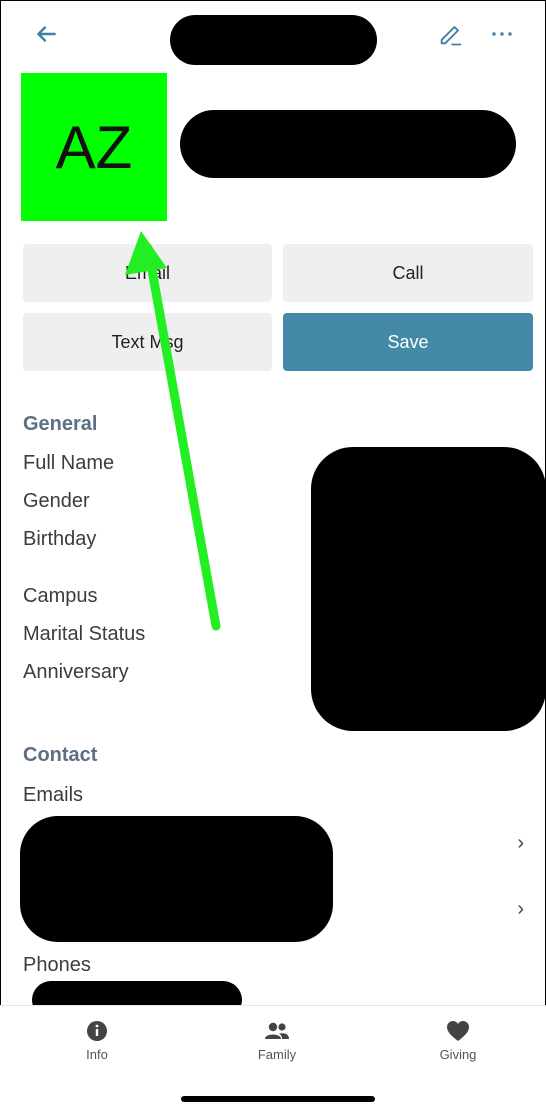  Describe the element at coordinates (278, 1099) in the screenshot. I see `home-indicator` at that location.